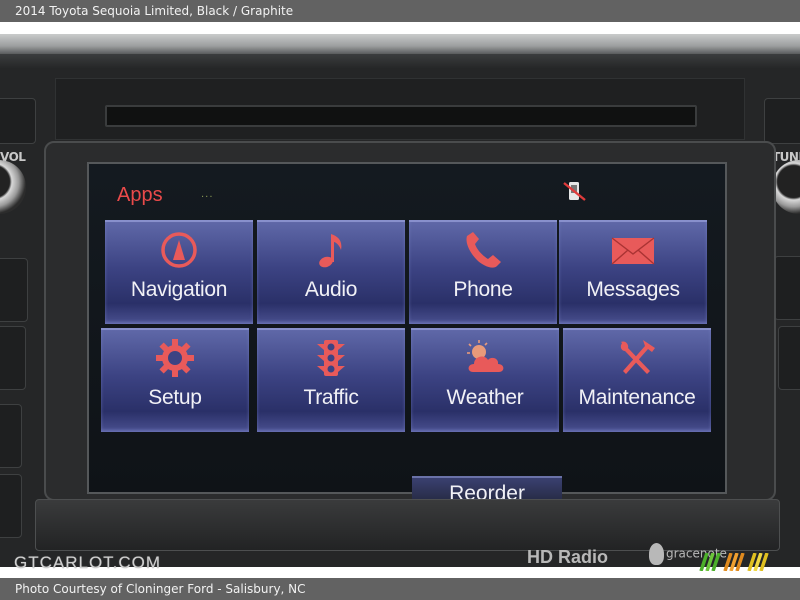 This screenshot has width=800, height=600. What do you see at coordinates (175, 380) in the screenshot?
I see `app-tile-setup: Setup` at bounding box center [175, 380].